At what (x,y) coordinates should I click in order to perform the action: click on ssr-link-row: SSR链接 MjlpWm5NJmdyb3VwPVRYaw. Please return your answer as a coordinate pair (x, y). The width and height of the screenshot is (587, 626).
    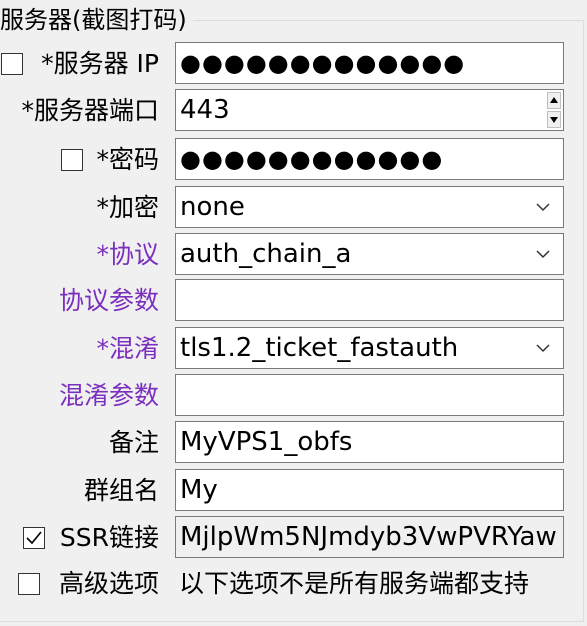
    Looking at the image, I should click on (293, 538).